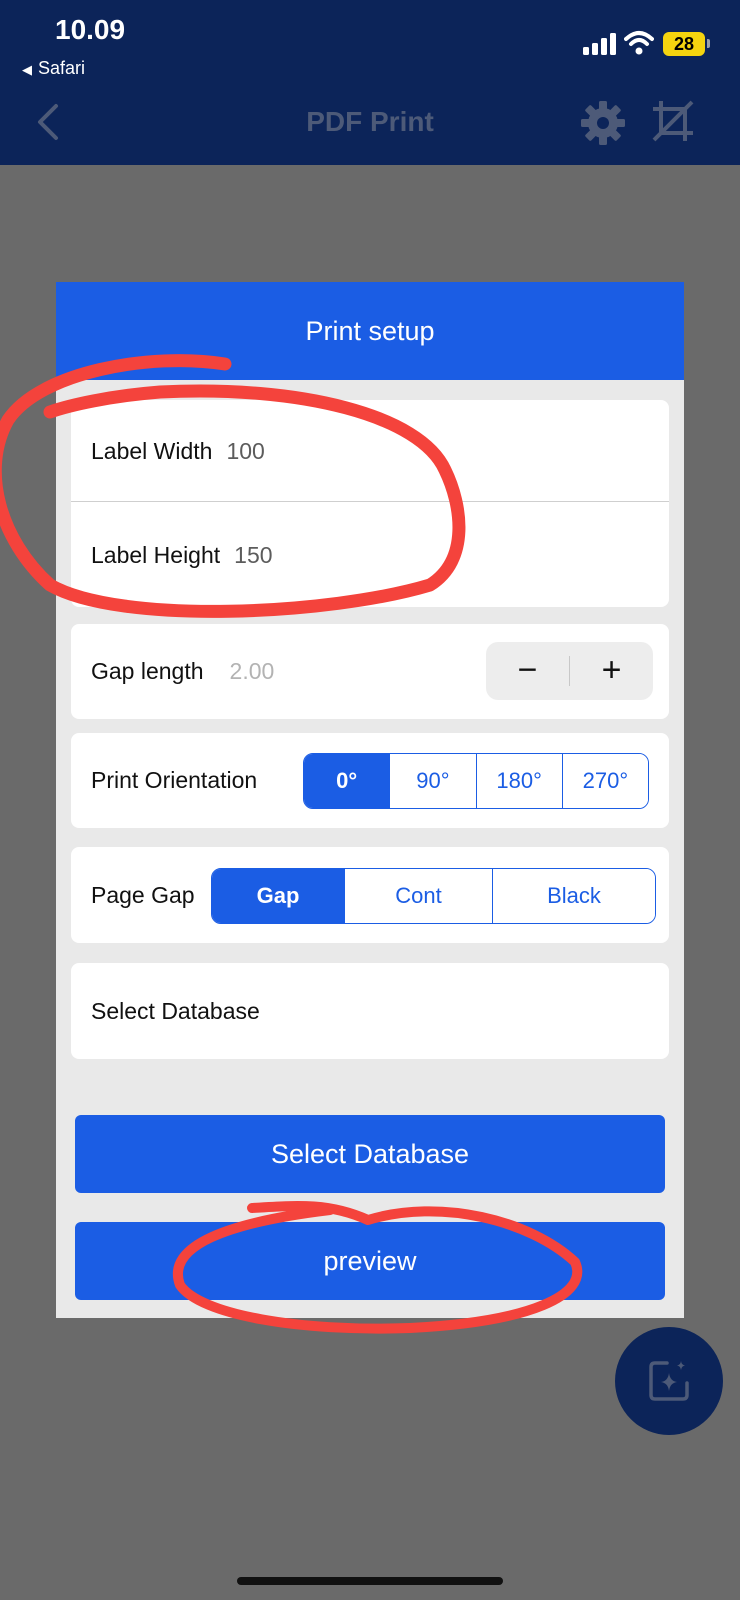 Image resolution: width=740 pixels, height=1600 pixels. What do you see at coordinates (708, 43) in the screenshot?
I see `battery-nub` at bounding box center [708, 43].